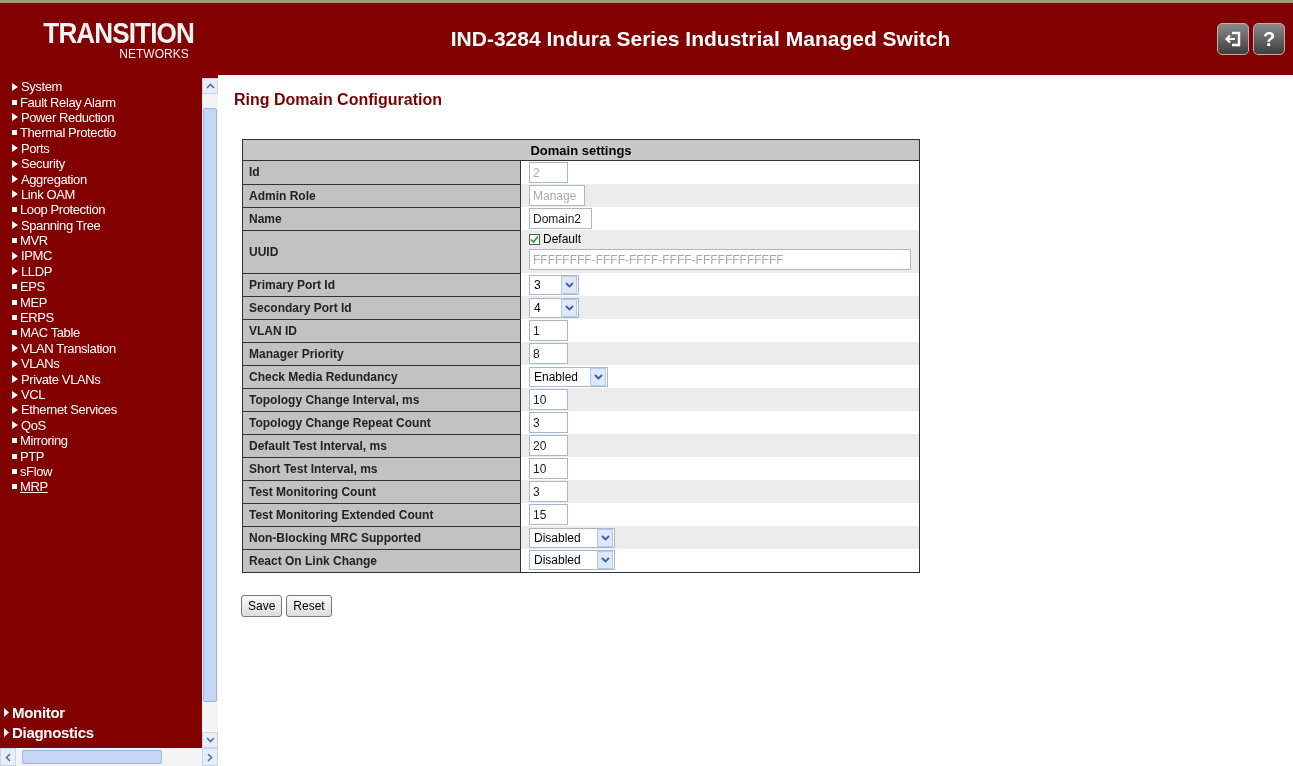  Describe the element at coordinates (68, 348) in the screenshot. I see `nav-link: VLAN Translation` at that location.